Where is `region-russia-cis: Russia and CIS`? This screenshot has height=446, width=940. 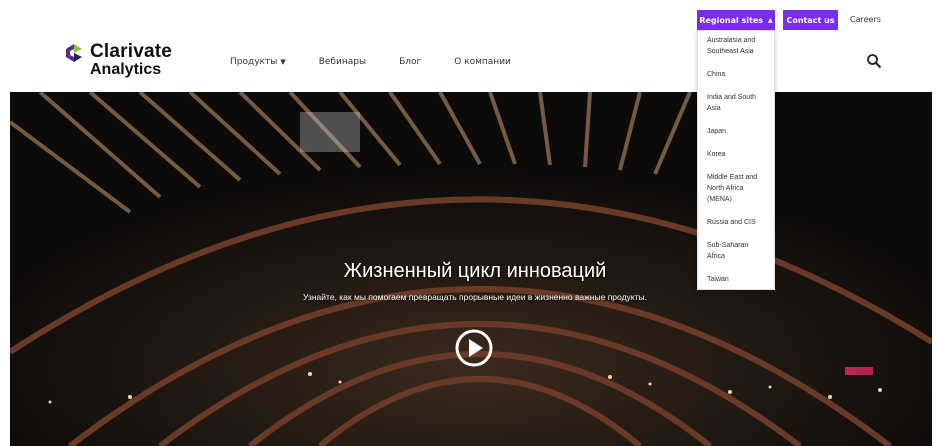 region-russia-cis: Russia and CIS is located at coordinates (736, 222).